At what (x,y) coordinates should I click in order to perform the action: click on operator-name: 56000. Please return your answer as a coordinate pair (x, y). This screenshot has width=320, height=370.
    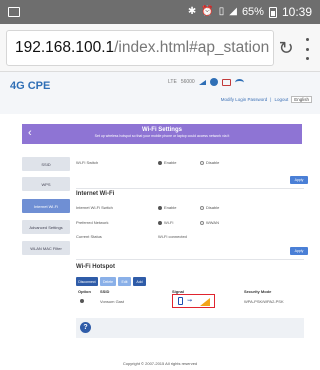
    Looking at the image, I should click on (187, 82).